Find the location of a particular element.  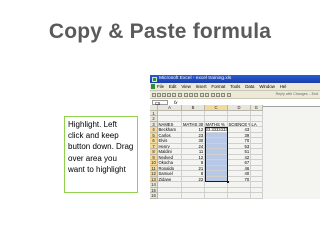

standard-toolbar: Reply with Changes... End is located at coordinates (235, 95).